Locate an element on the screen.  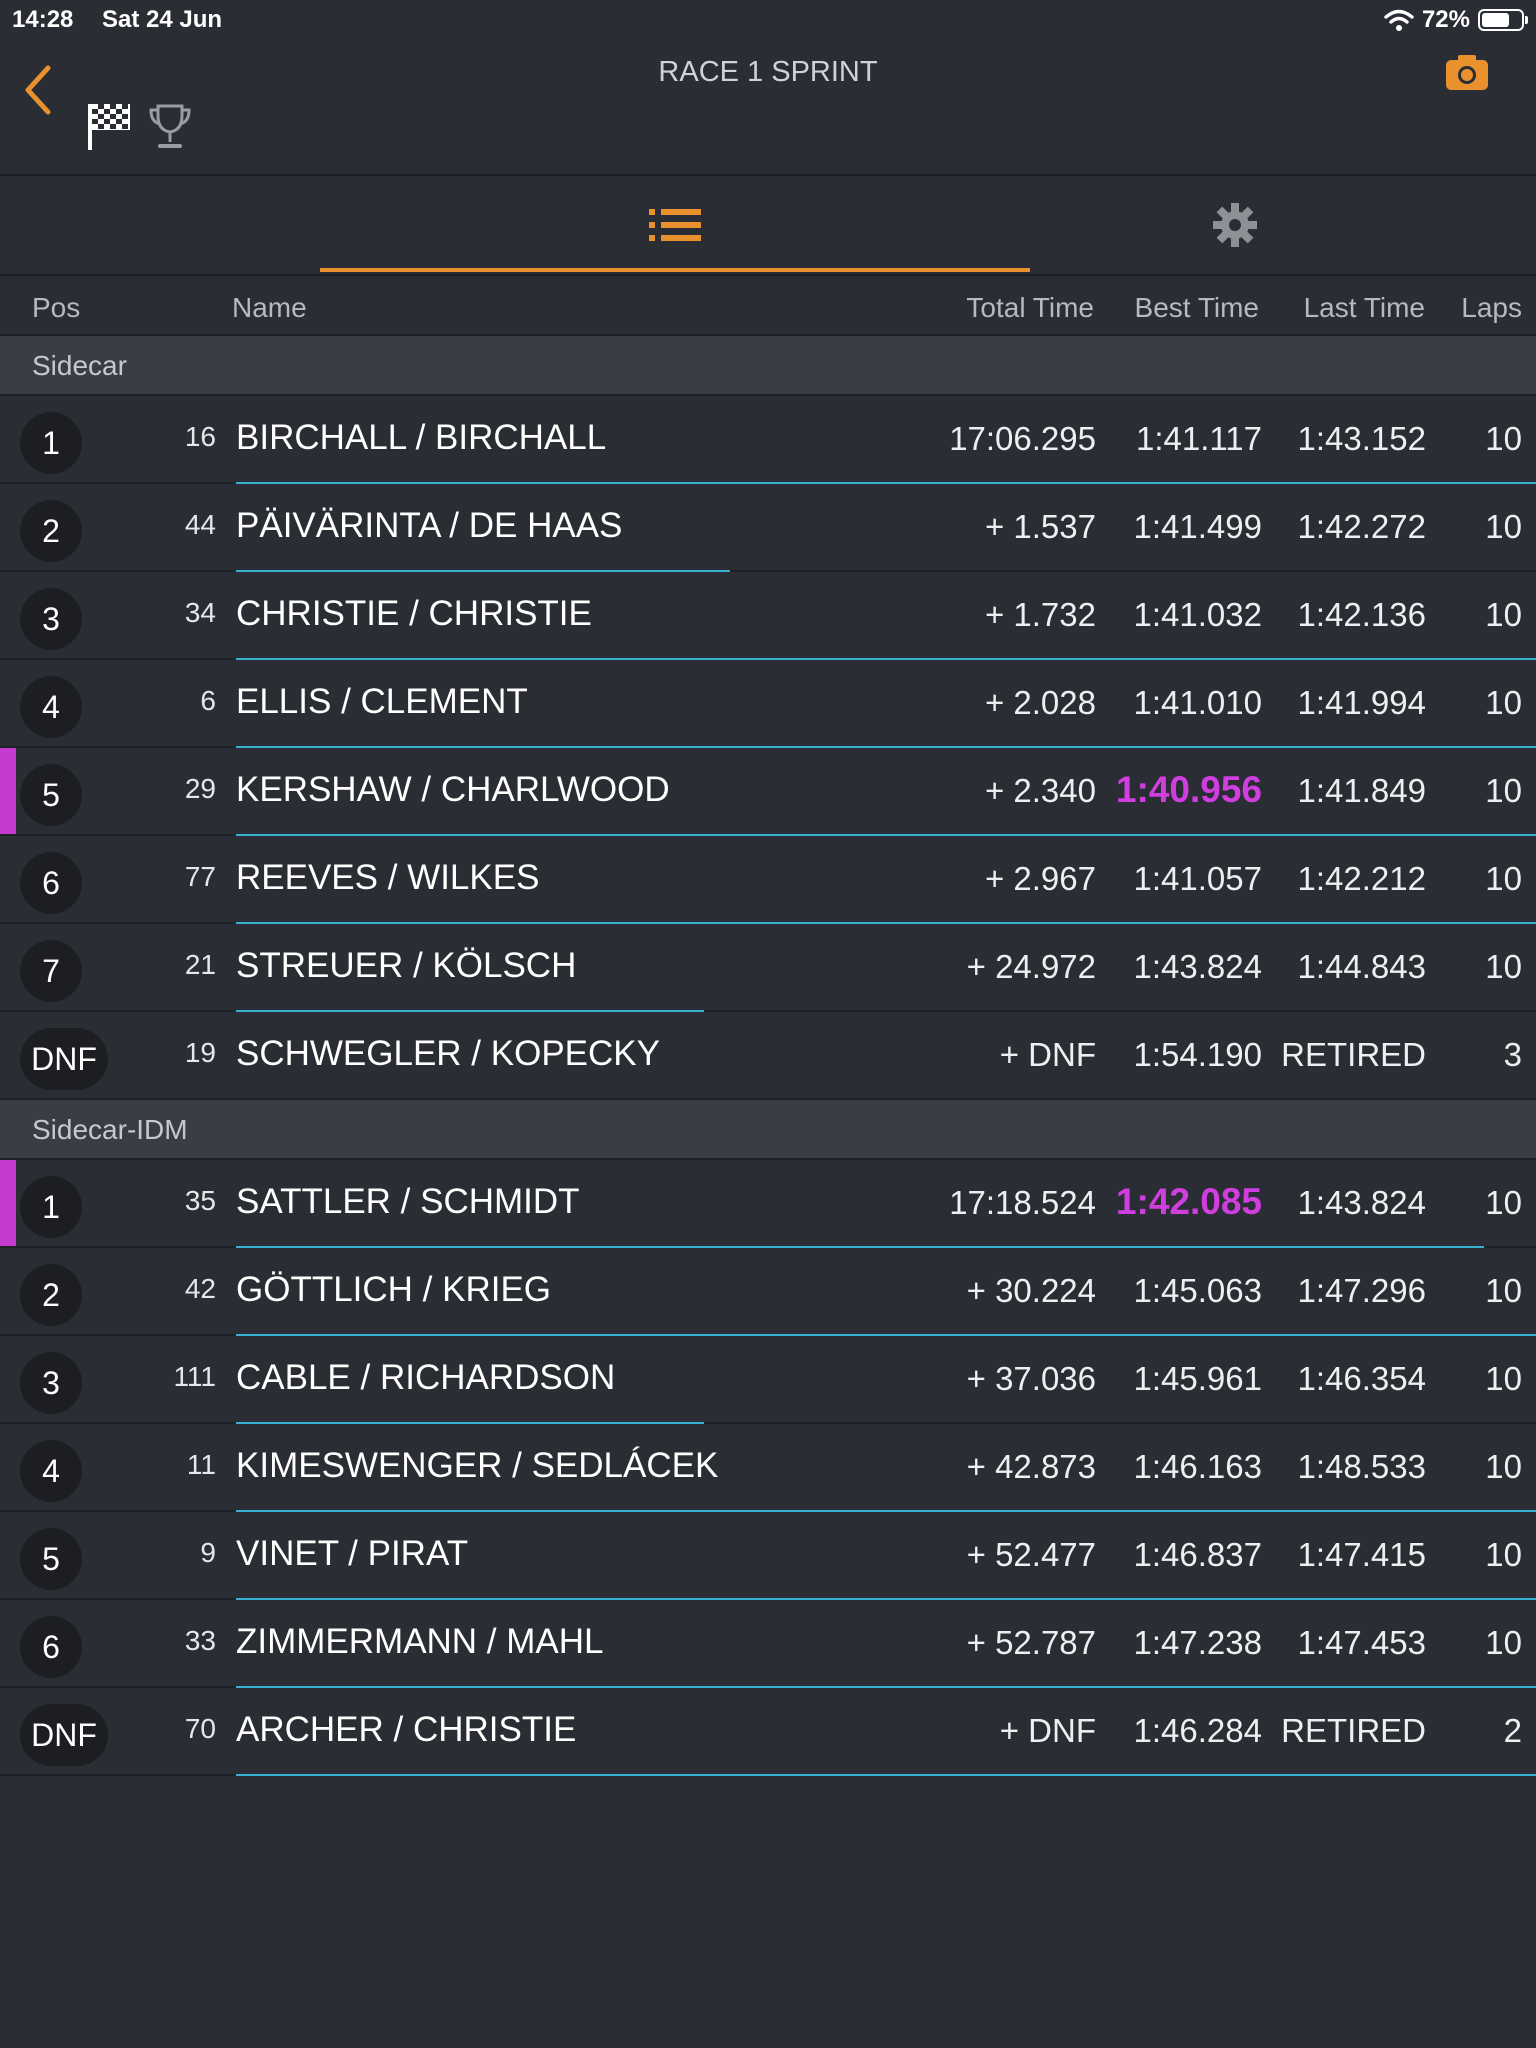
total-time: + 1.537 is located at coordinates (1040, 526).